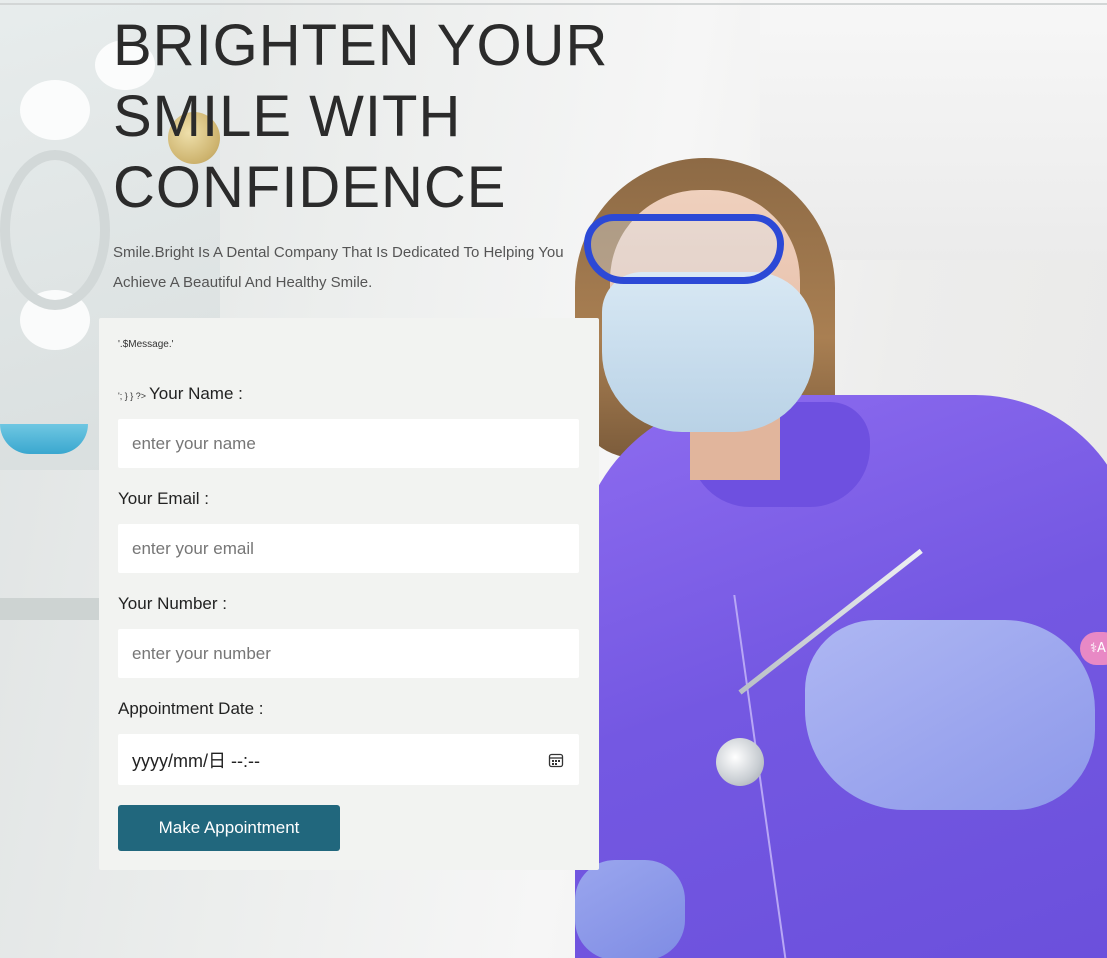 The width and height of the screenshot is (1107, 958). I want to click on make-appointment-button: Make Appointment, so click(229, 828).